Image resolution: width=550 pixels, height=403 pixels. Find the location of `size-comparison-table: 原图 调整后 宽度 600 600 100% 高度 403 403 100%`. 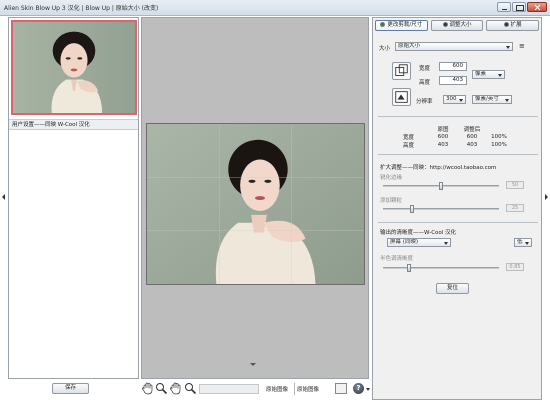

size-comparison-table: 原图 调整后 宽度 600 600 100% 高度 403 403 100% is located at coordinates (457, 137).